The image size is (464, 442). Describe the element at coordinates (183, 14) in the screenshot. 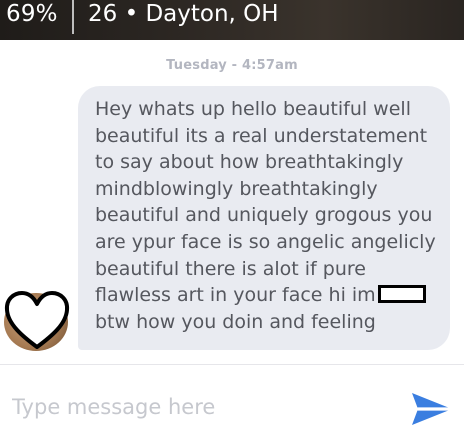

I see `age-location: 26 • Dayton, OH` at that location.